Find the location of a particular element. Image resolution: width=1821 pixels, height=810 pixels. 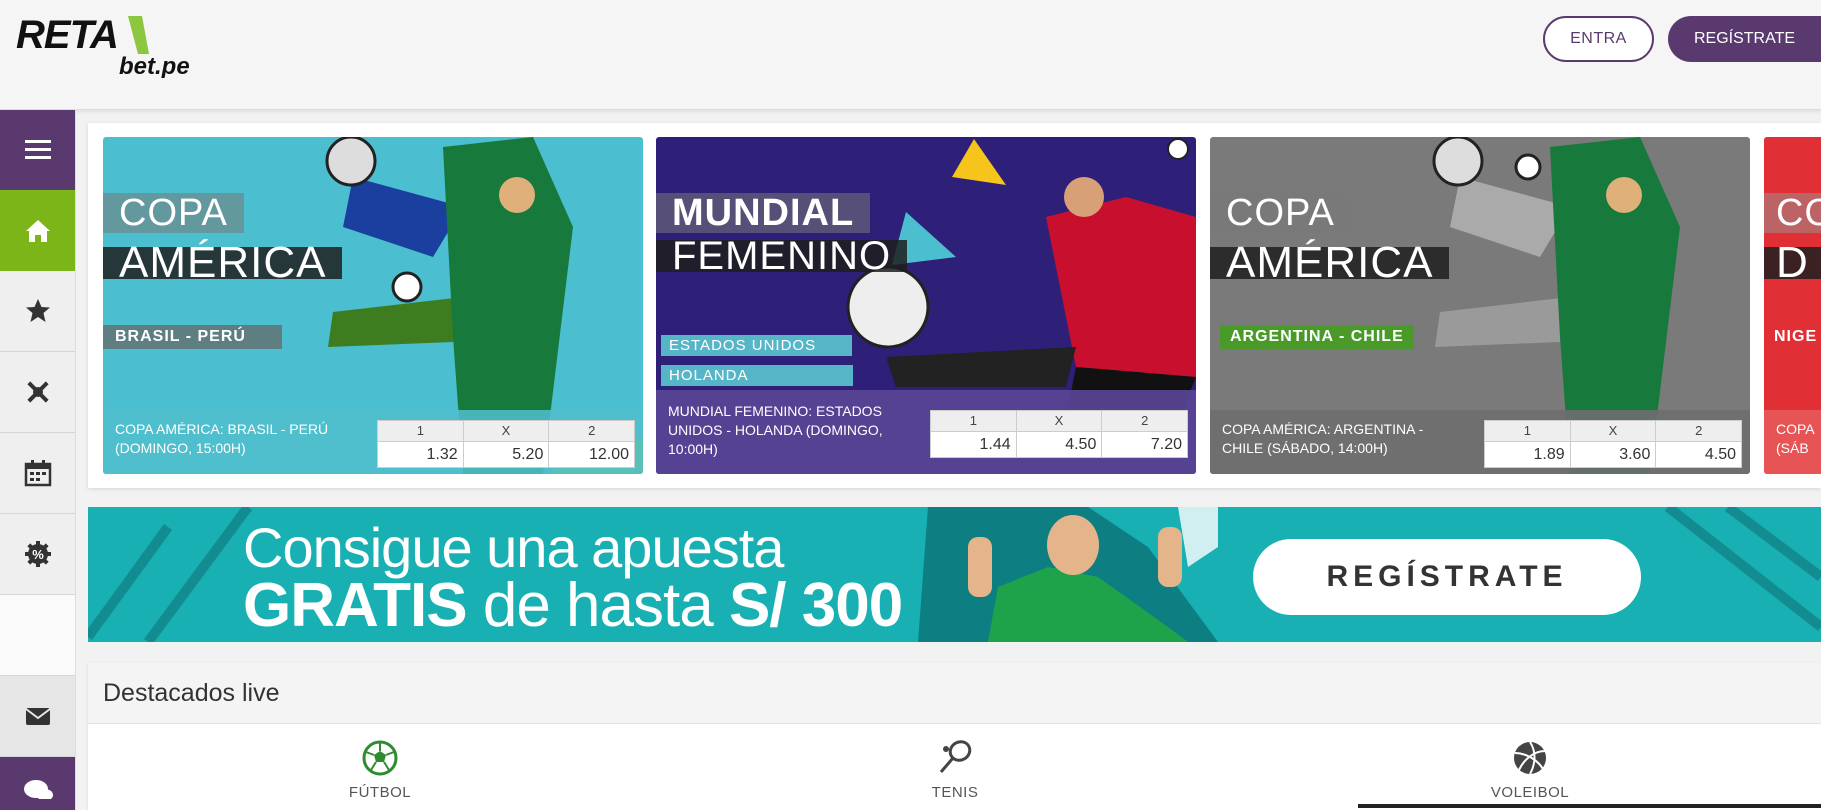

sidebar: % is located at coordinates (38, 460).